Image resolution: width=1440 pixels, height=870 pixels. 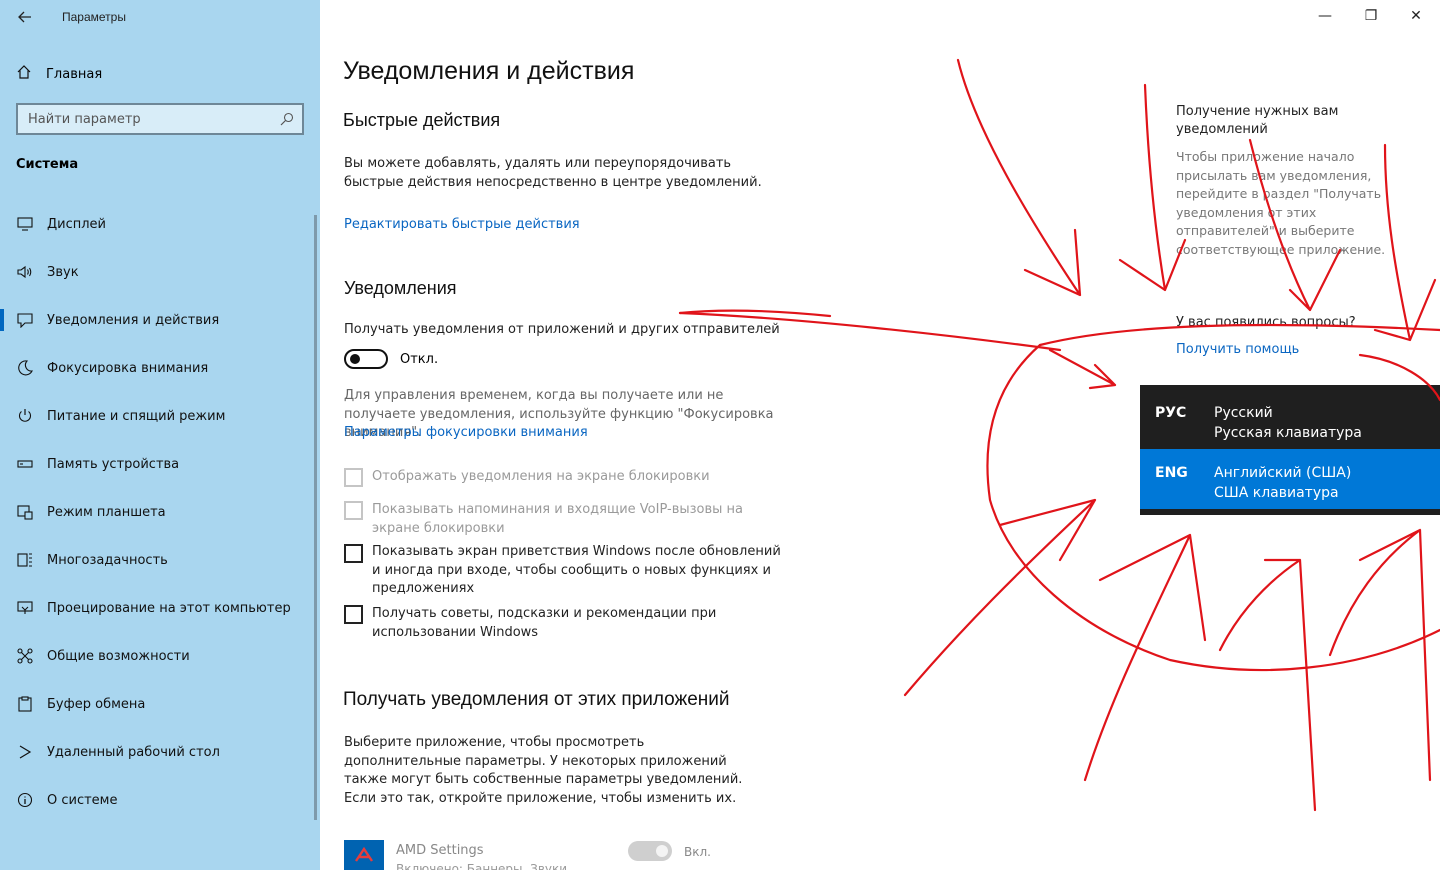 I want to click on apps-heading: Получать уведомления от этих приложений, so click(x=536, y=699).